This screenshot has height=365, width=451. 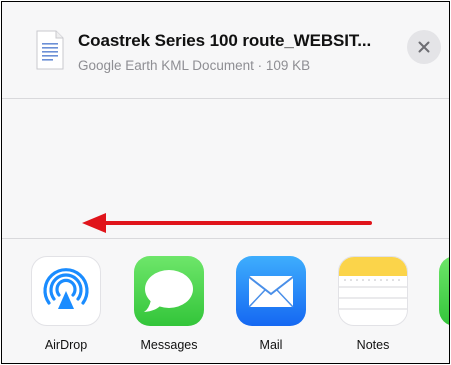 I want to click on app-label-partial: W, so click(x=441, y=345).